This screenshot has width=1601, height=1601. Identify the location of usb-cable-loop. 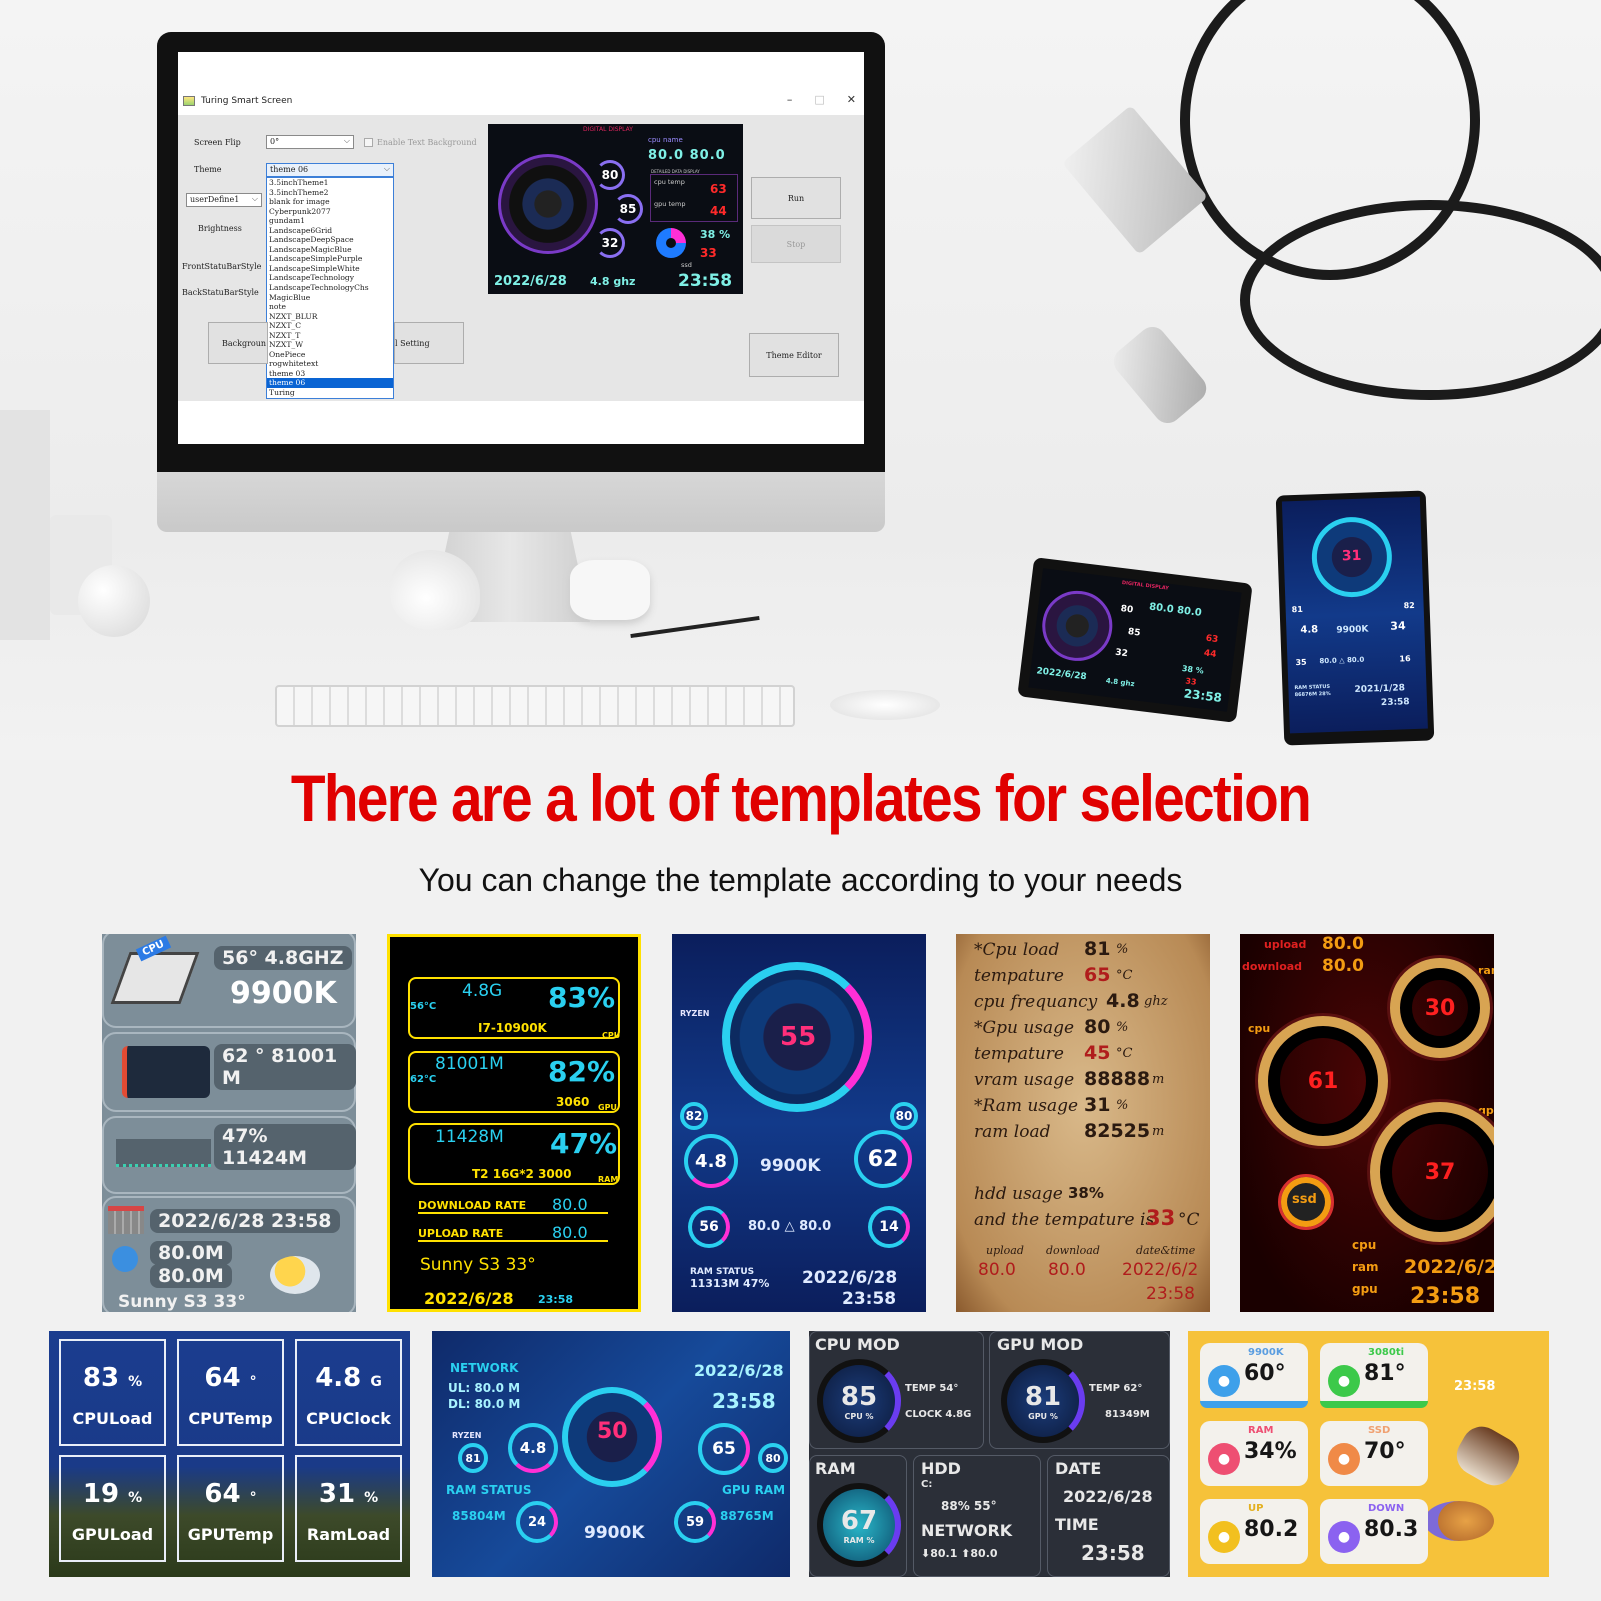
(1420, 300).